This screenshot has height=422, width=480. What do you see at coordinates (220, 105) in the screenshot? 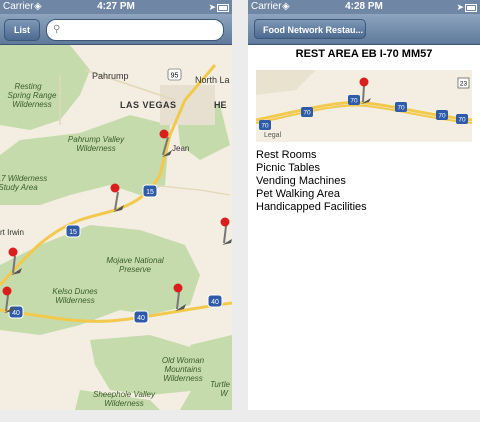
I see `map-label: HE` at bounding box center [220, 105].